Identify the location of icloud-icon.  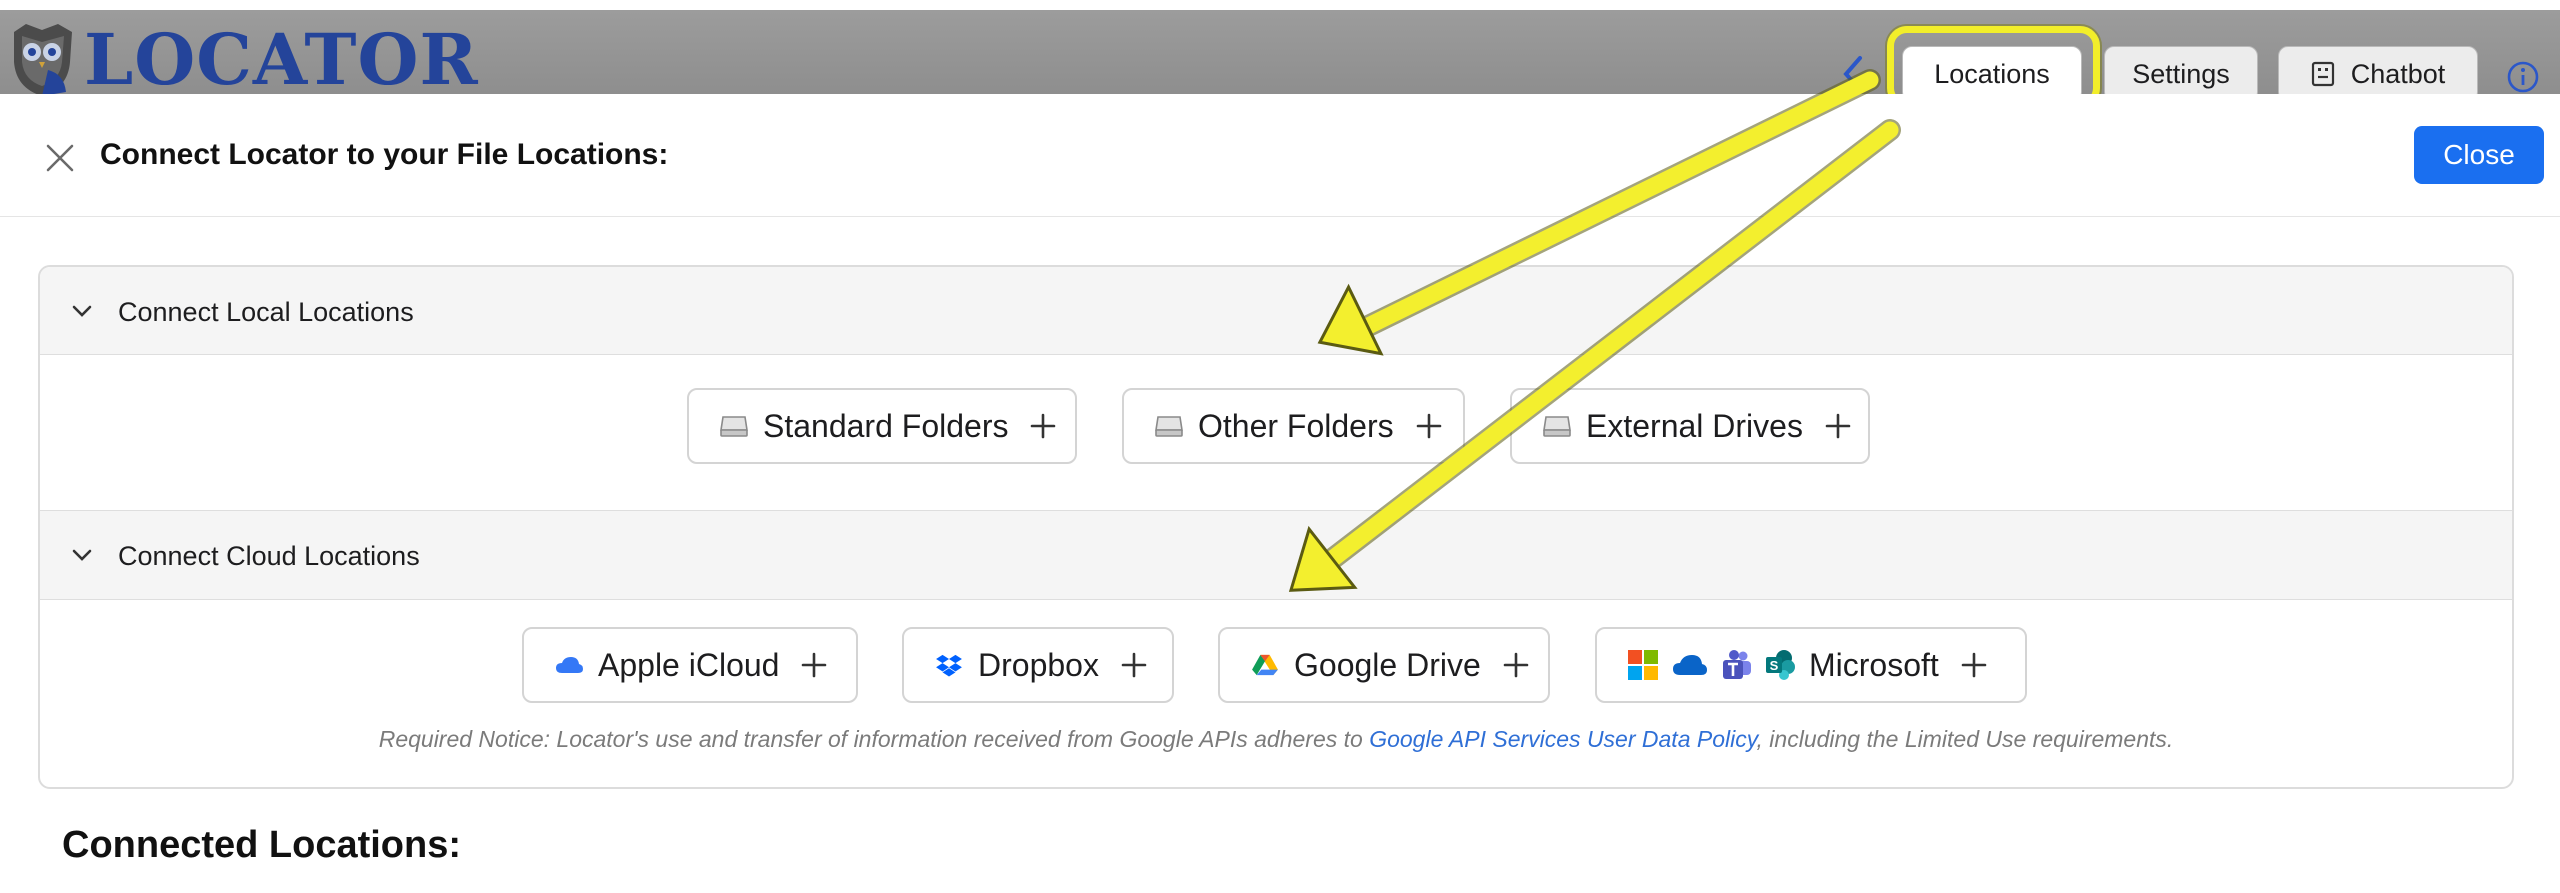
(569, 665).